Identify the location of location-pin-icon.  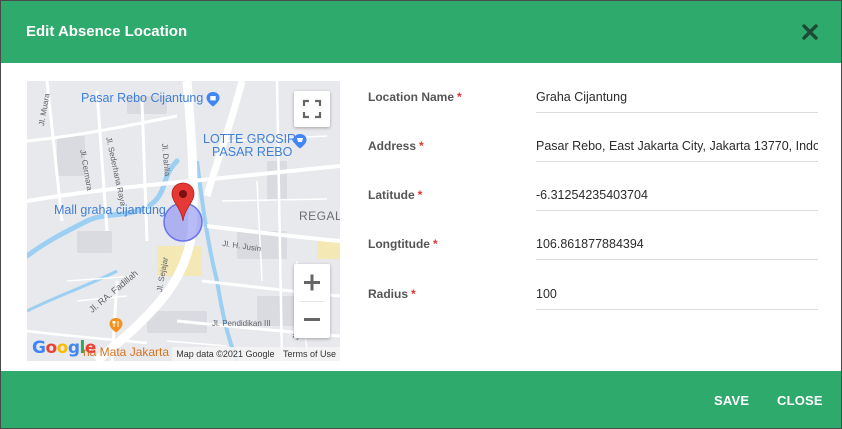
(183, 202).